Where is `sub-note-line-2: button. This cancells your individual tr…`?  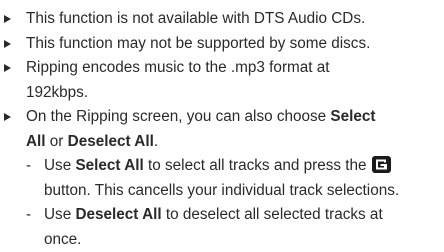
sub-note-line-2: button. This cancells your individual tr… is located at coordinates (244, 191).